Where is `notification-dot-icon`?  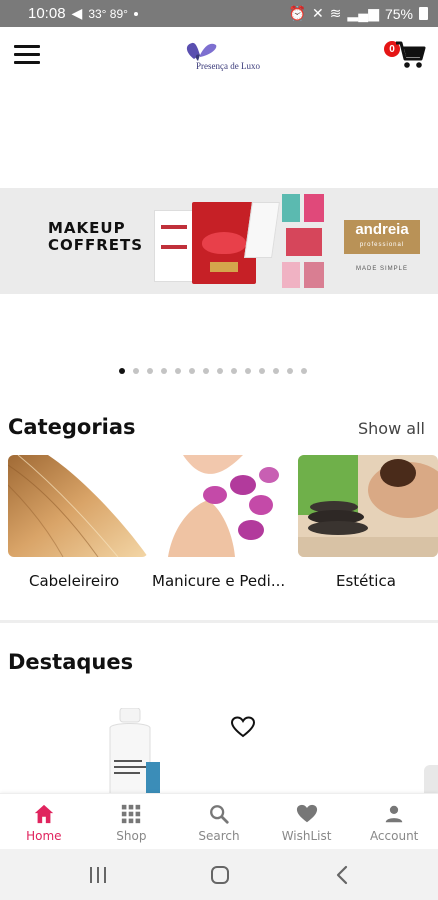 notification-dot-icon is located at coordinates (135, 13).